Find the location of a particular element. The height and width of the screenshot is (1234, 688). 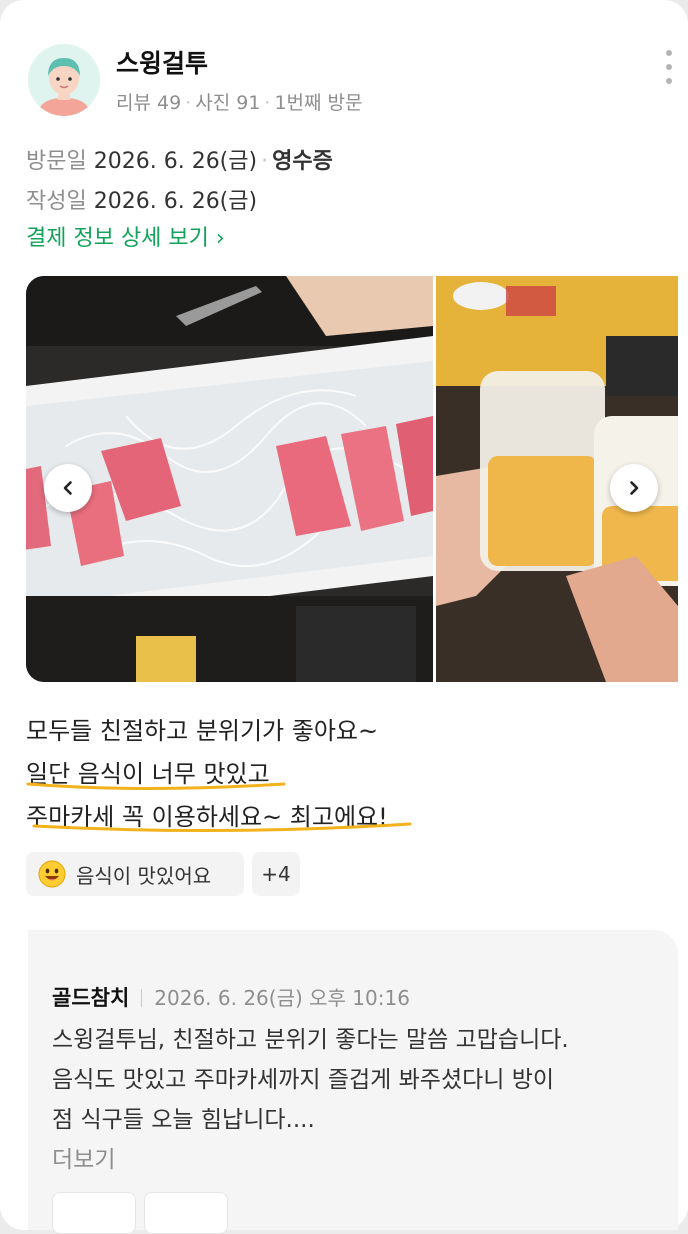

visit-date: 2026. 6. 26(금) is located at coordinates (175, 161).